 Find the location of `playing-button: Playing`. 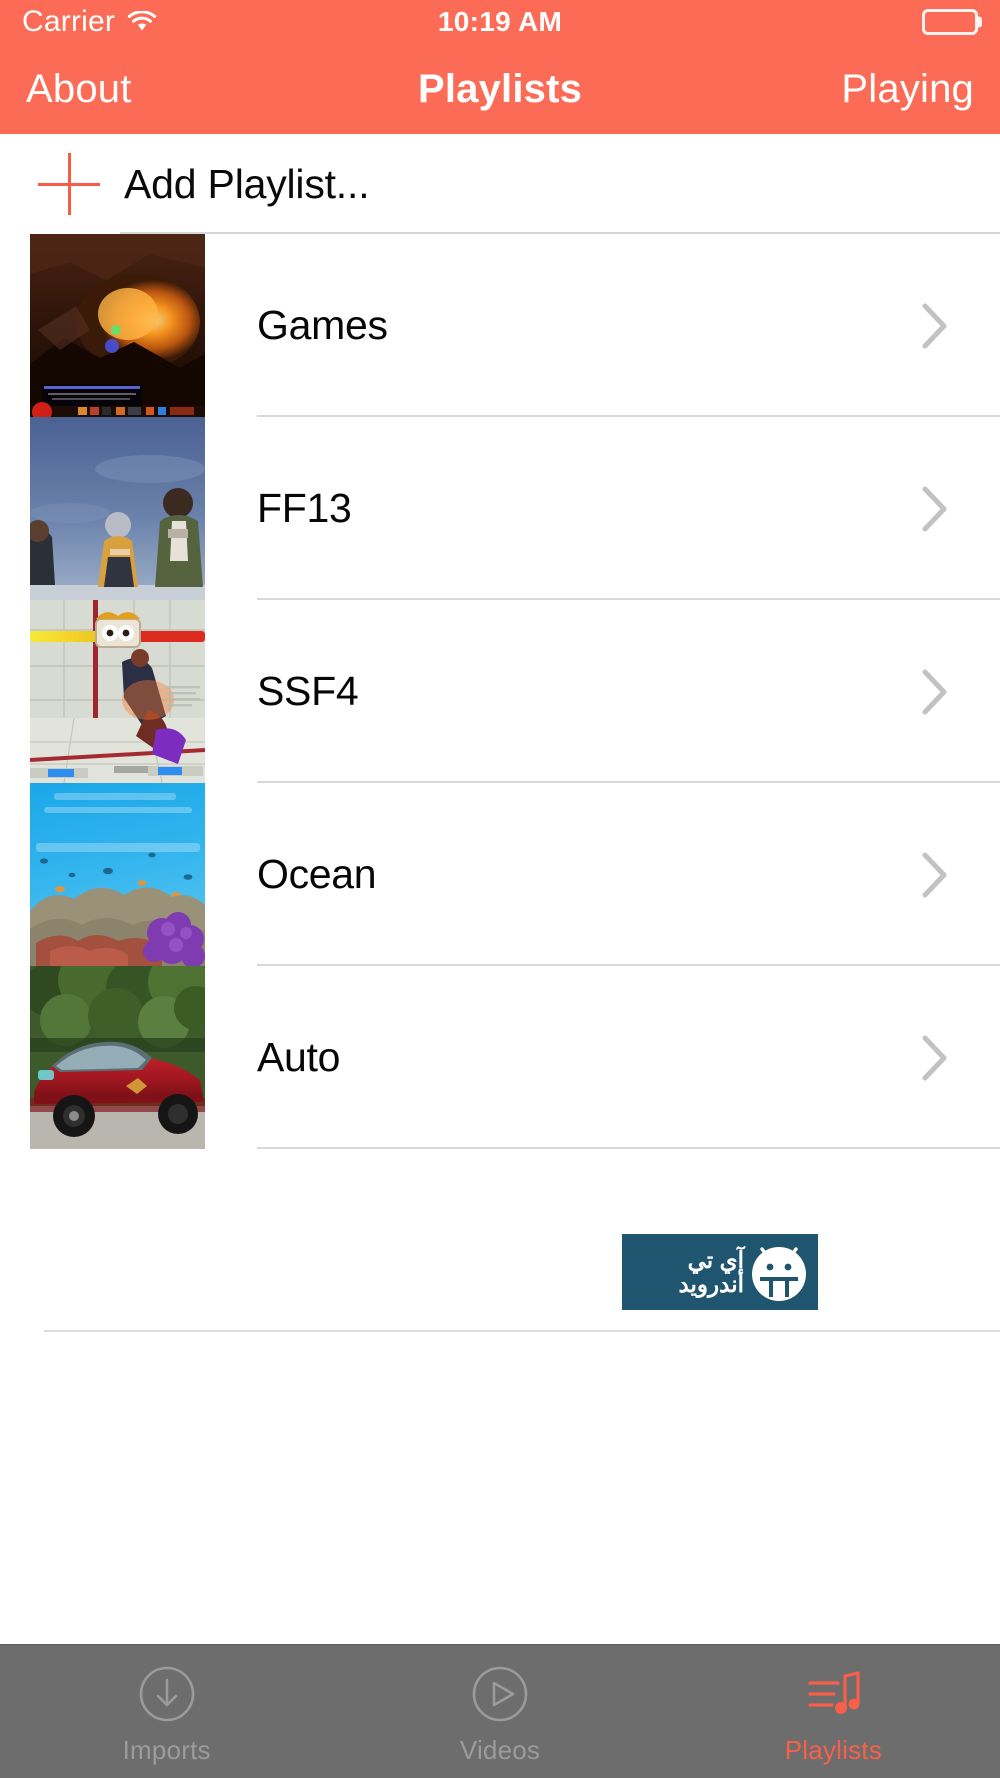

playing-button: Playing is located at coordinates (907, 89).